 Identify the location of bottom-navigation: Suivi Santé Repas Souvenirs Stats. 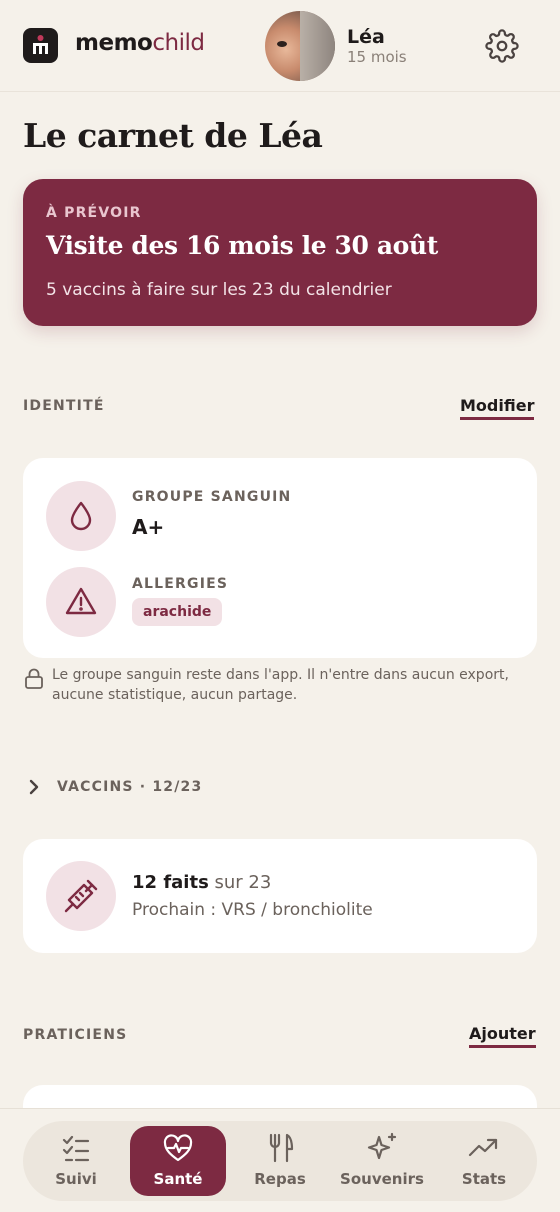
(280, 1160).